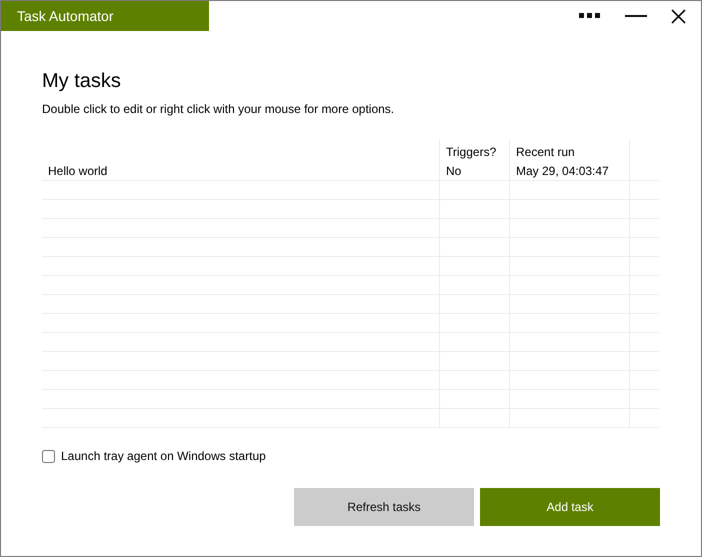 The width and height of the screenshot is (702, 557). What do you see at coordinates (562, 171) in the screenshot?
I see `table-cell: May 29, 04:03:47` at bounding box center [562, 171].